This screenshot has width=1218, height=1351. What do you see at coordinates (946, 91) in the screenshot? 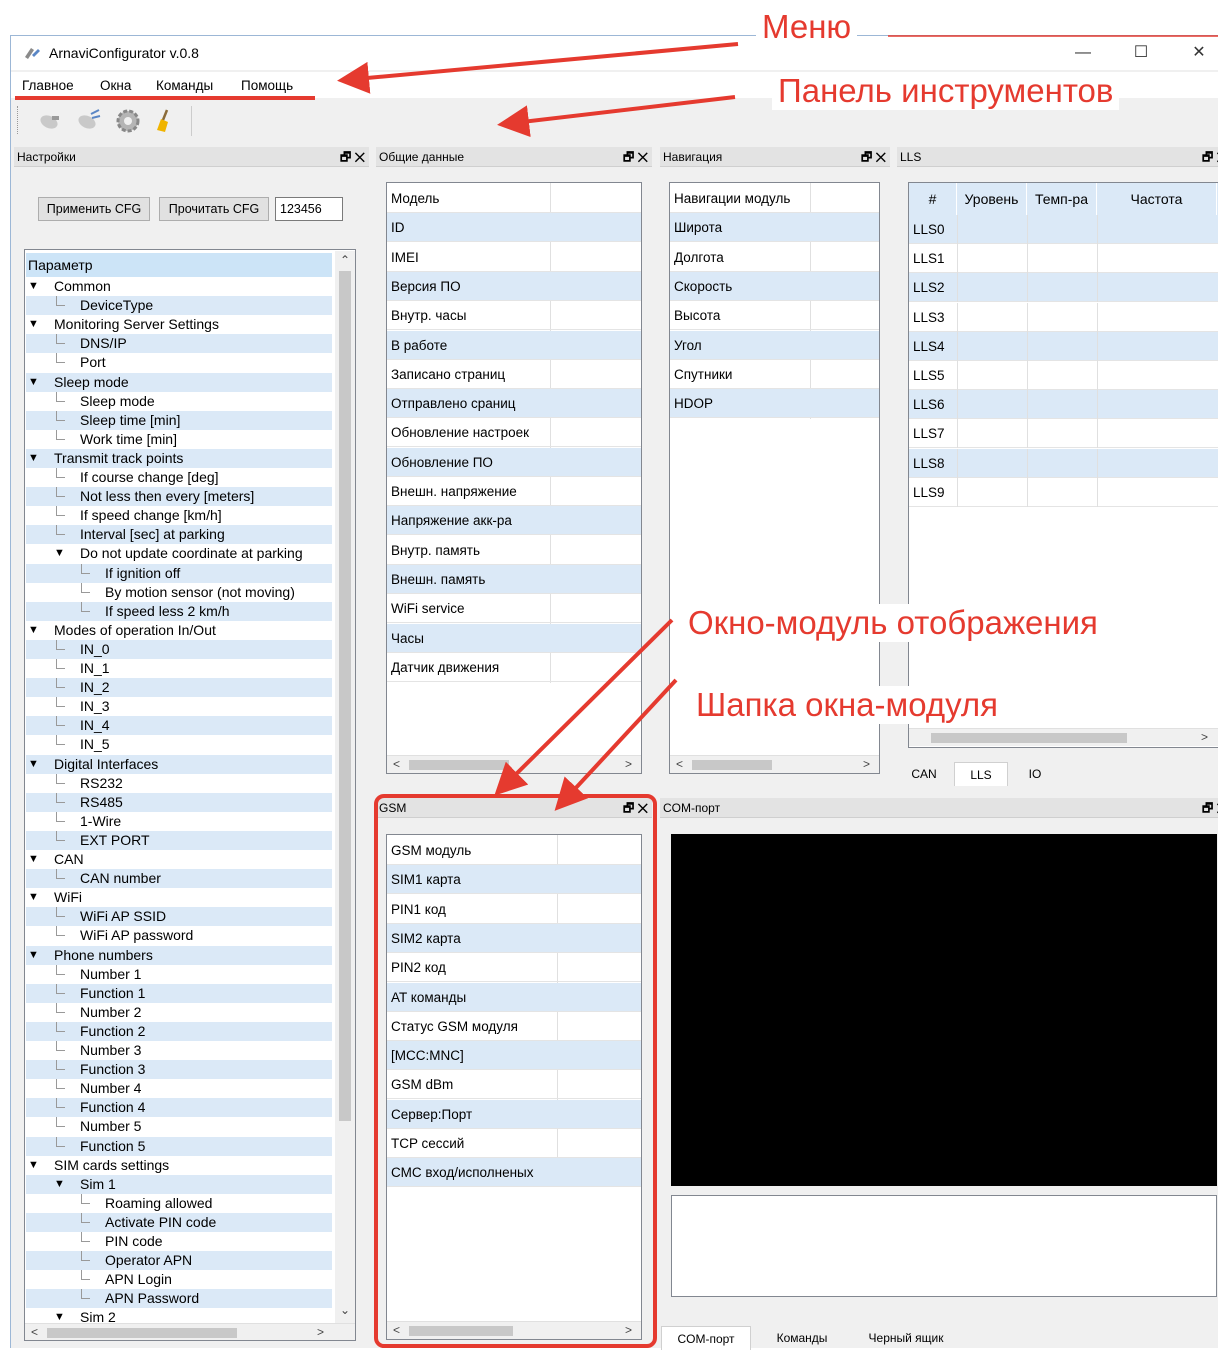
I see `annotation-toolbar: Панель инструментов` at bounding box center [946, 91].